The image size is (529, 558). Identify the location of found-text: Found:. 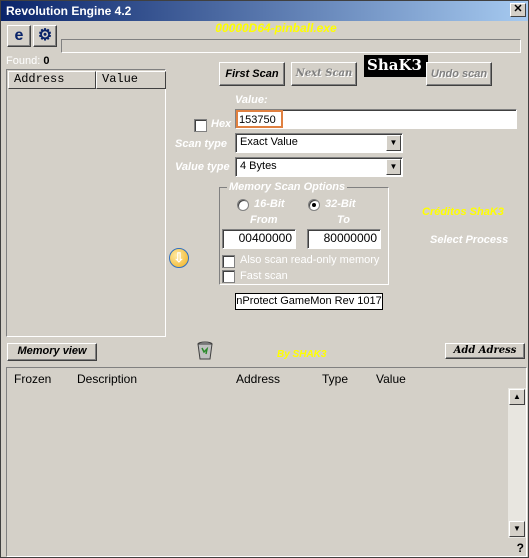
(23, 61).